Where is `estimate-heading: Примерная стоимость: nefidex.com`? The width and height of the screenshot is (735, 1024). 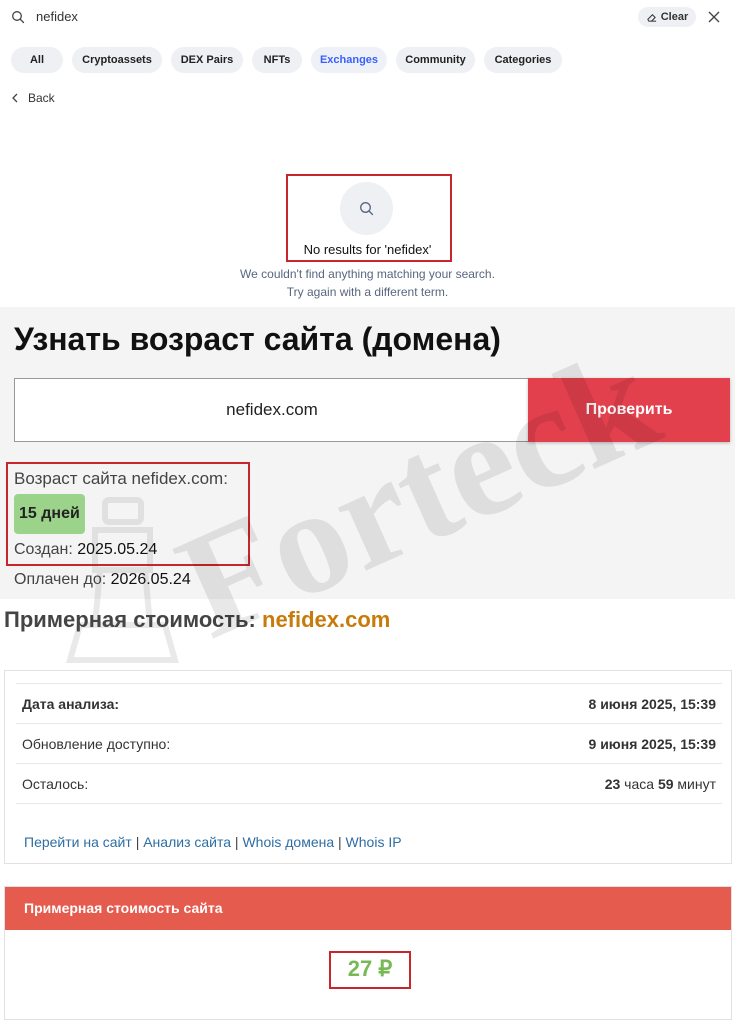
estimate-heading: Примерная стоимость: nefidex.com is located at coordinates (197, 620).